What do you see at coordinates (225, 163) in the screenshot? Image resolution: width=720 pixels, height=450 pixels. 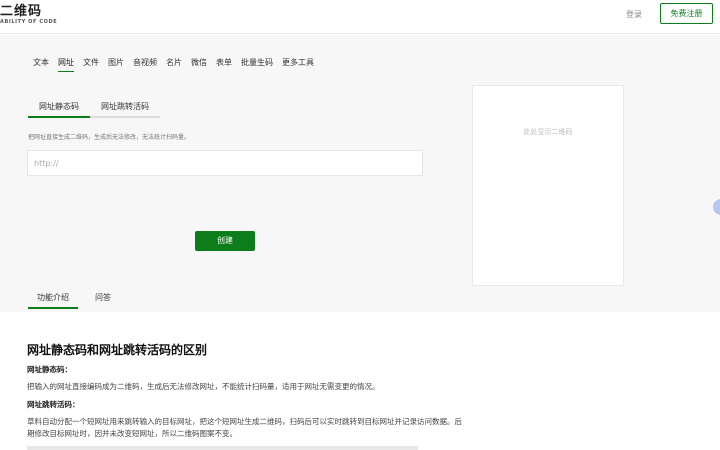 I see `url-input` at bounding box center [225, 163].